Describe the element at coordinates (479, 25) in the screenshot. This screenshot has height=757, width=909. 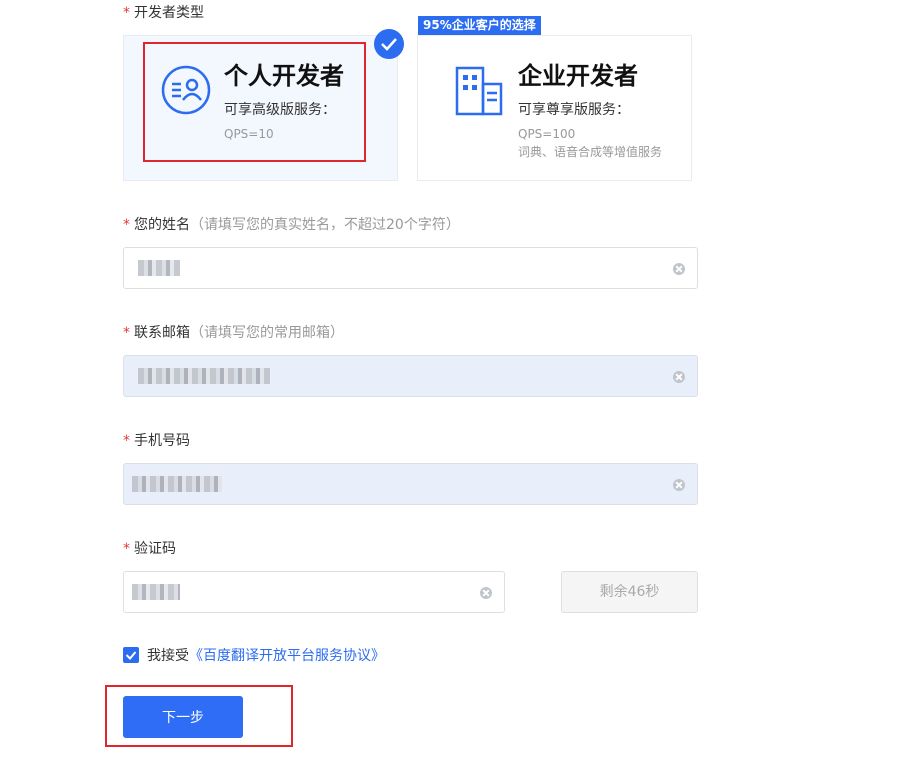
I see `promo-tag: 95%企业客户的选择` at that location.